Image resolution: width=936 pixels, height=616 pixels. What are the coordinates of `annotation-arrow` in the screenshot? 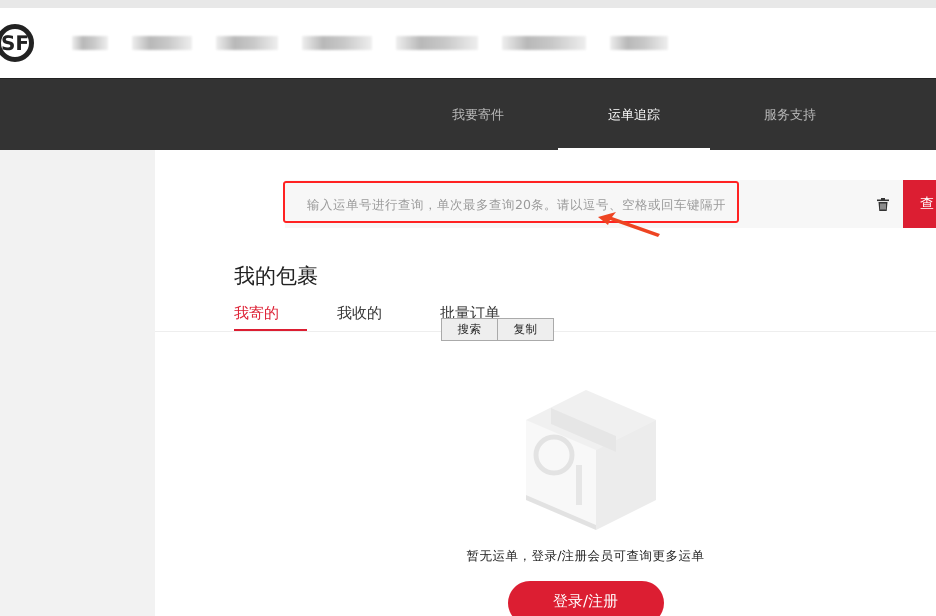 It's located at (629, 225).